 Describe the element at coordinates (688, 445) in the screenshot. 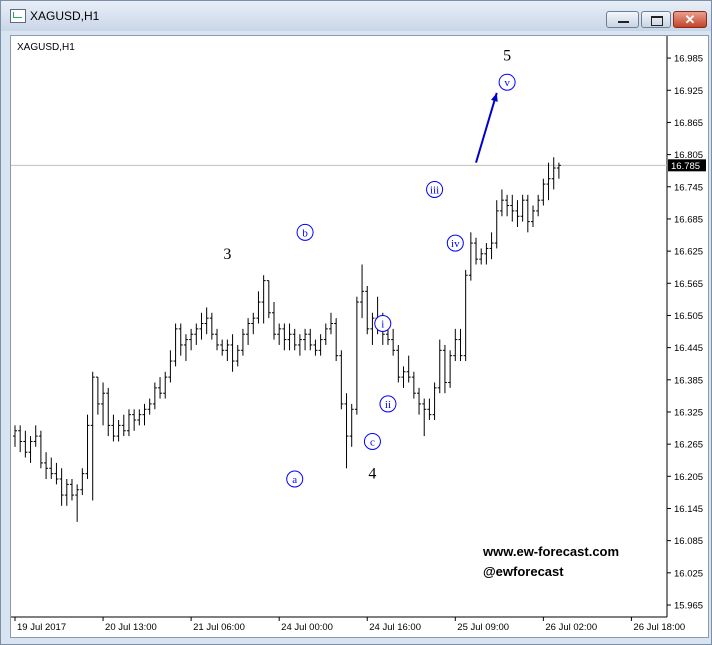

I see `y-tick-label: 16.265` at that location.